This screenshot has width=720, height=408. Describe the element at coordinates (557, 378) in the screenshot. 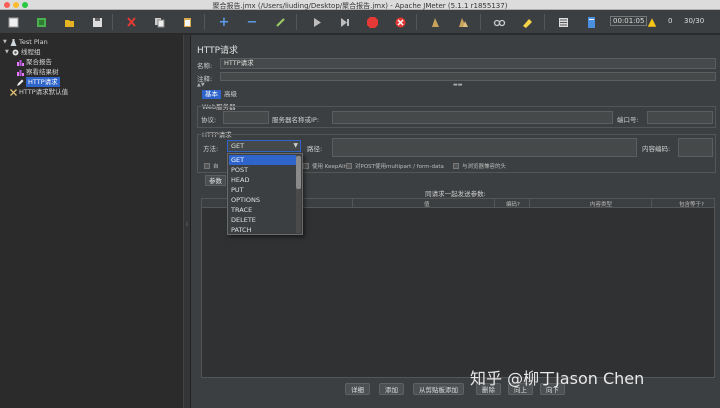

I see `watermark: 知乎 @柳丁Jason Chen` at that location.